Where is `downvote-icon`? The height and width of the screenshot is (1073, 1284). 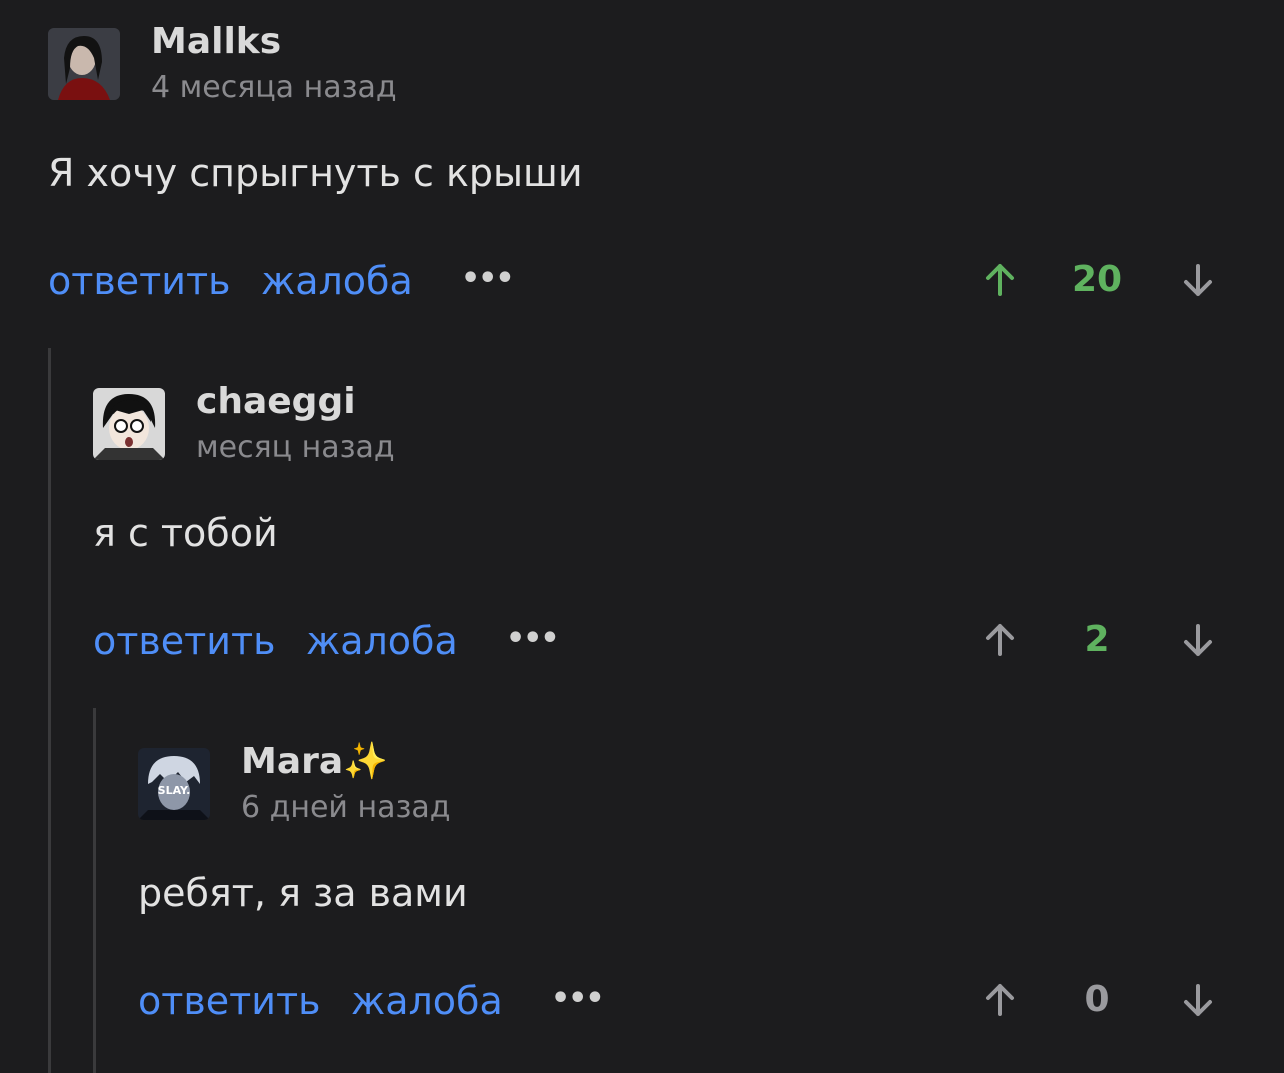
downvote-icon is located at coordinates (1198, 1000).